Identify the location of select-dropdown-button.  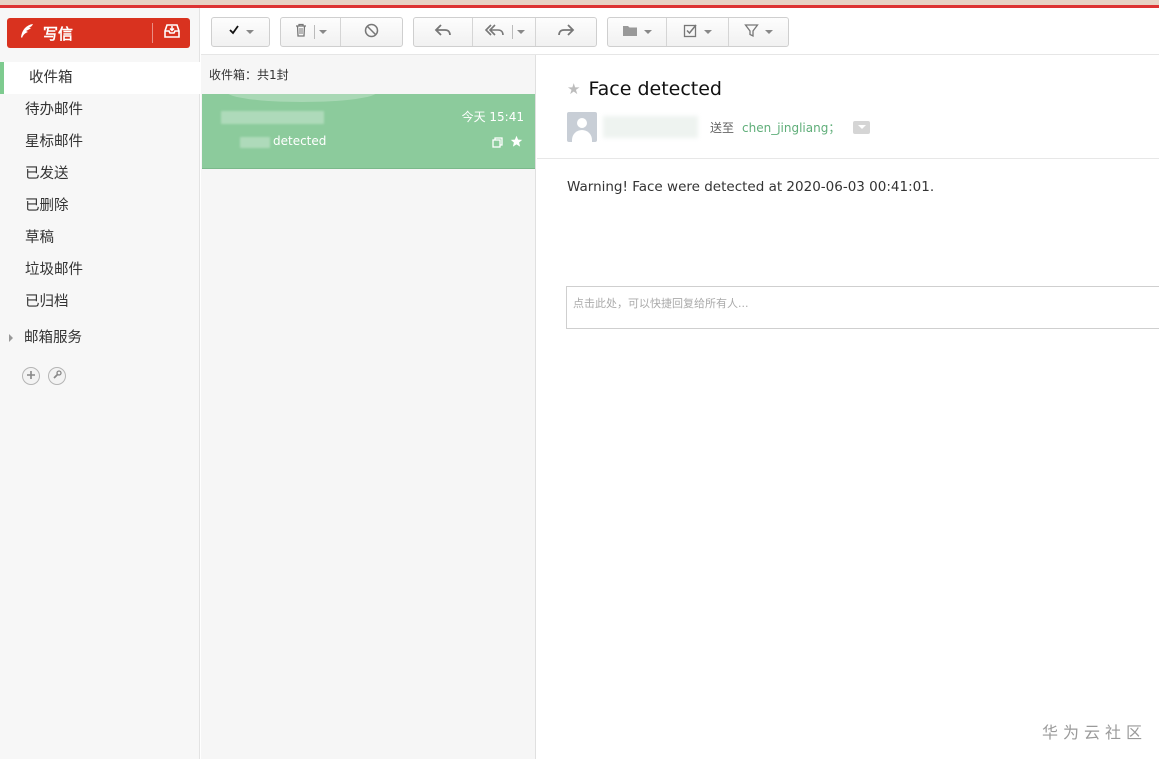
(240, 32).